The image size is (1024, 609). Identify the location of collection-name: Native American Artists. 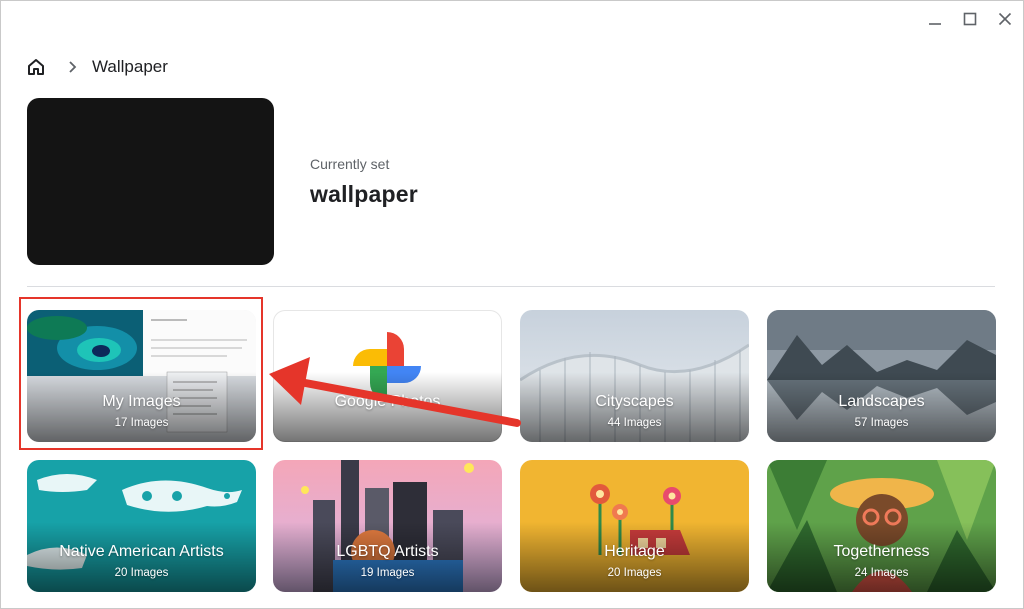
(141, 551).